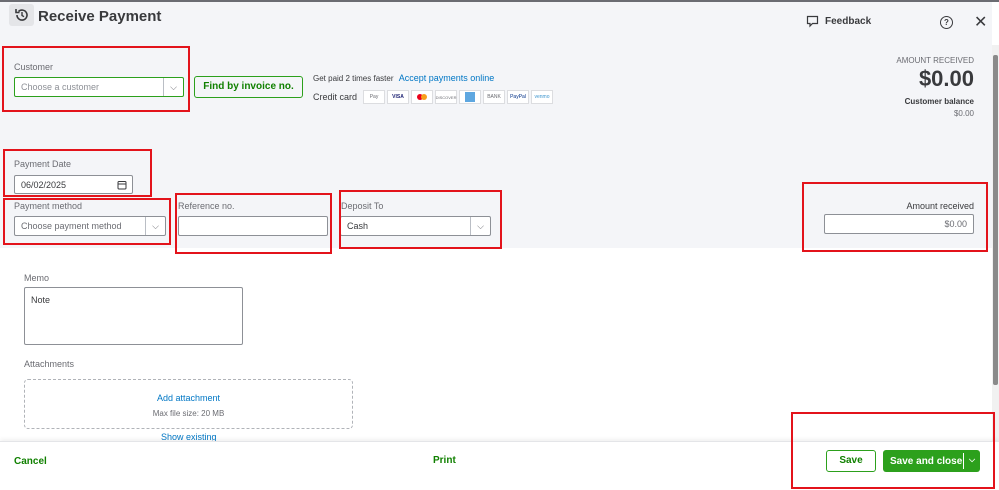  What do you see at coordinates (335, 97) in the screenshot?
I see `credit-card-label: Credit card` at bounding box center [335, 97].